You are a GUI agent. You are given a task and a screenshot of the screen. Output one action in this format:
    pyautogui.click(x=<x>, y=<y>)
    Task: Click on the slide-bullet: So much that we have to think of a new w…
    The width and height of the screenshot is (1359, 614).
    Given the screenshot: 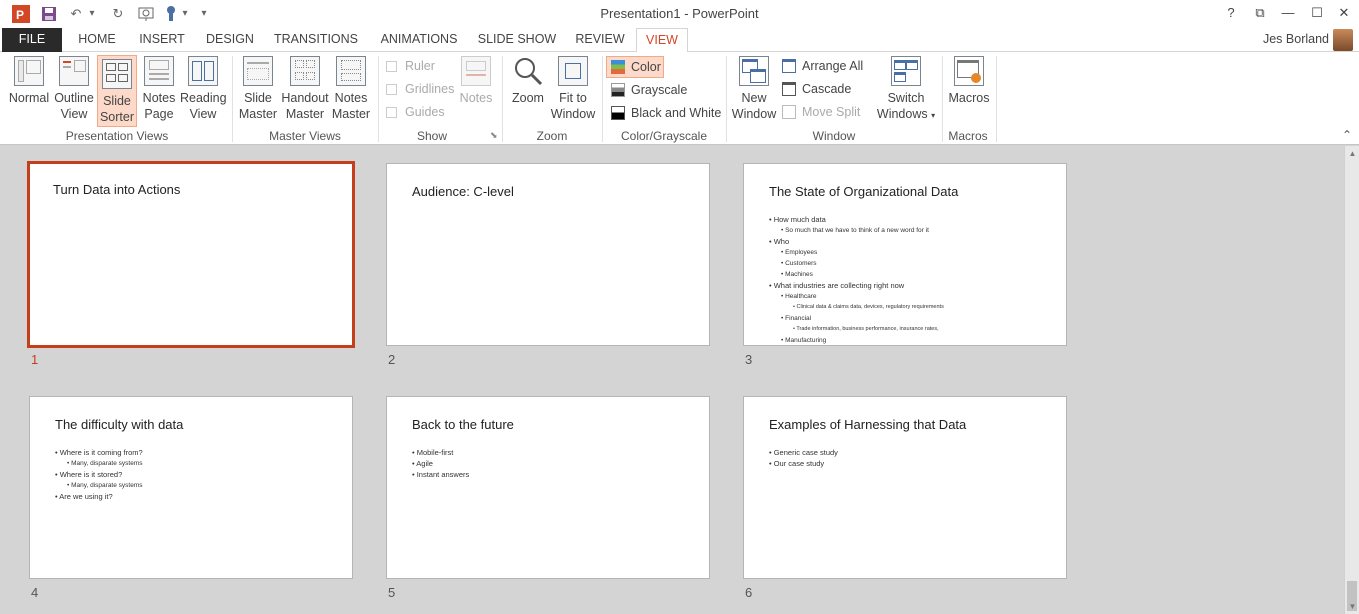 What is the action you would take?
    pyautogui.click(x=856, y=230)
    